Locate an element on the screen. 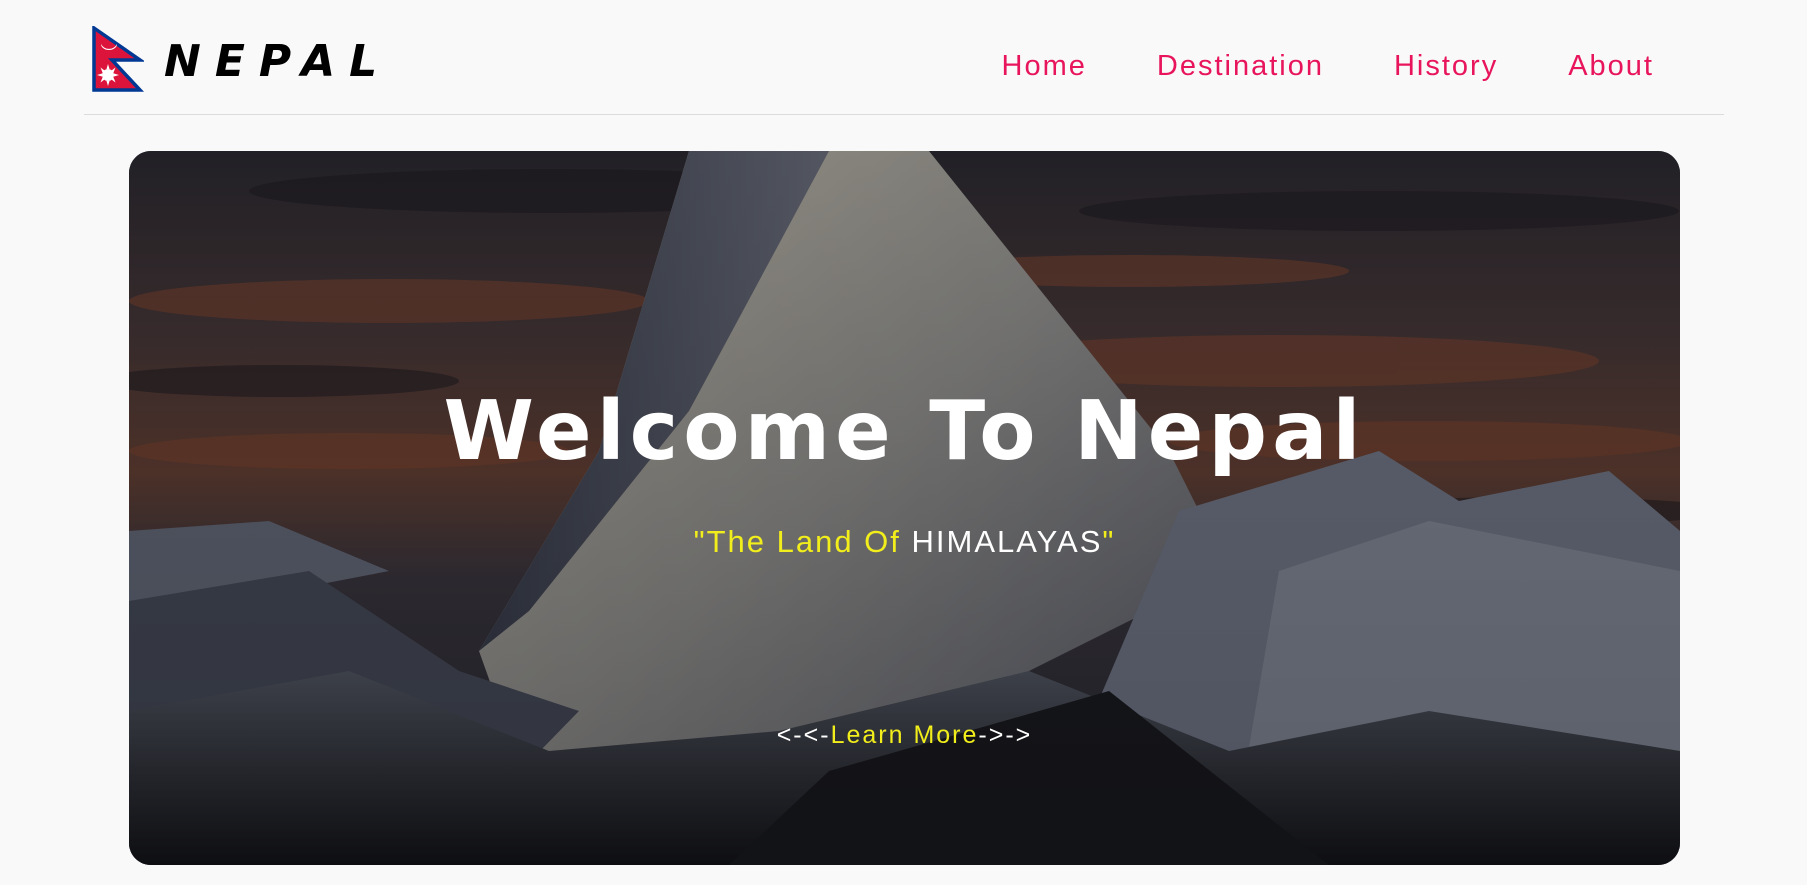  nav-history: History is located at coordinates (1446, 66).